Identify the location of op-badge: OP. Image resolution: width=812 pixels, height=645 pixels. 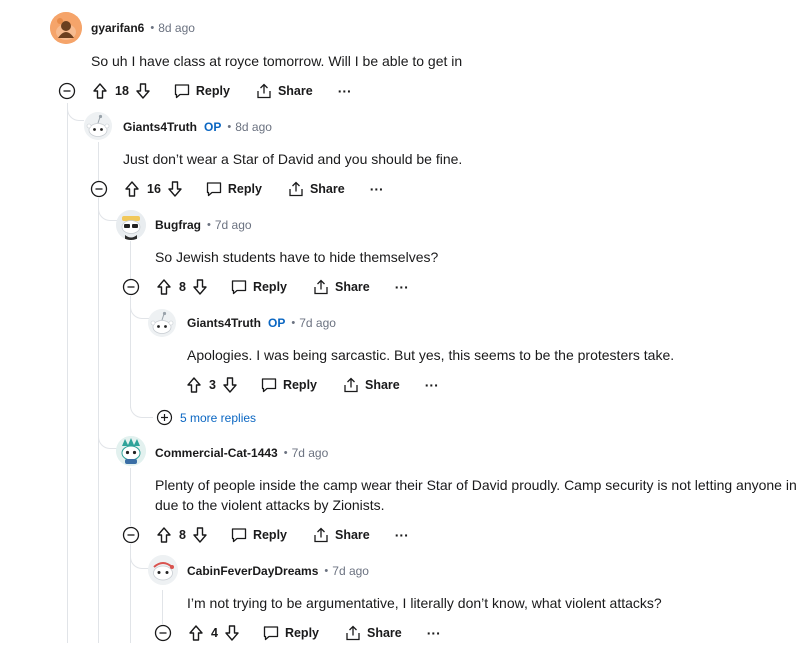
(277, 323).